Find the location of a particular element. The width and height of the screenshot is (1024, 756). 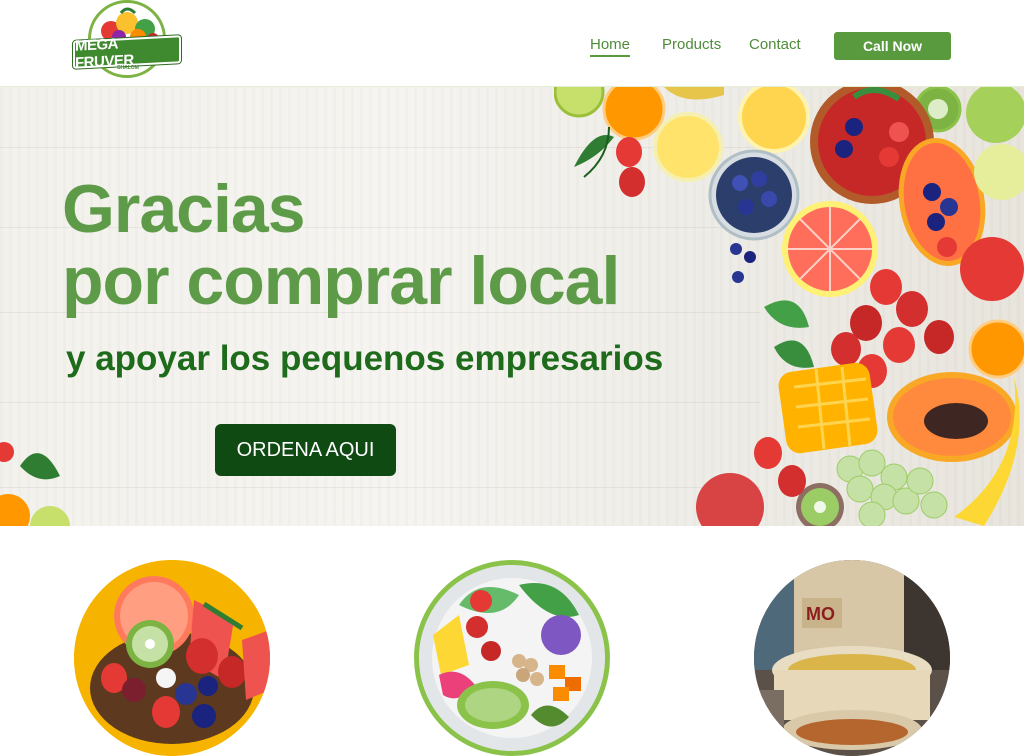

hero-title: Gracias por comprar local is located at coordinates (341, 245).